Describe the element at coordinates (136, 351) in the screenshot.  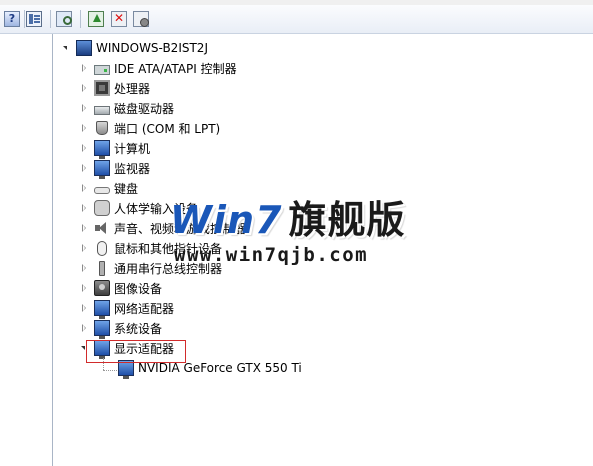
I see `highlight-box` at that location.